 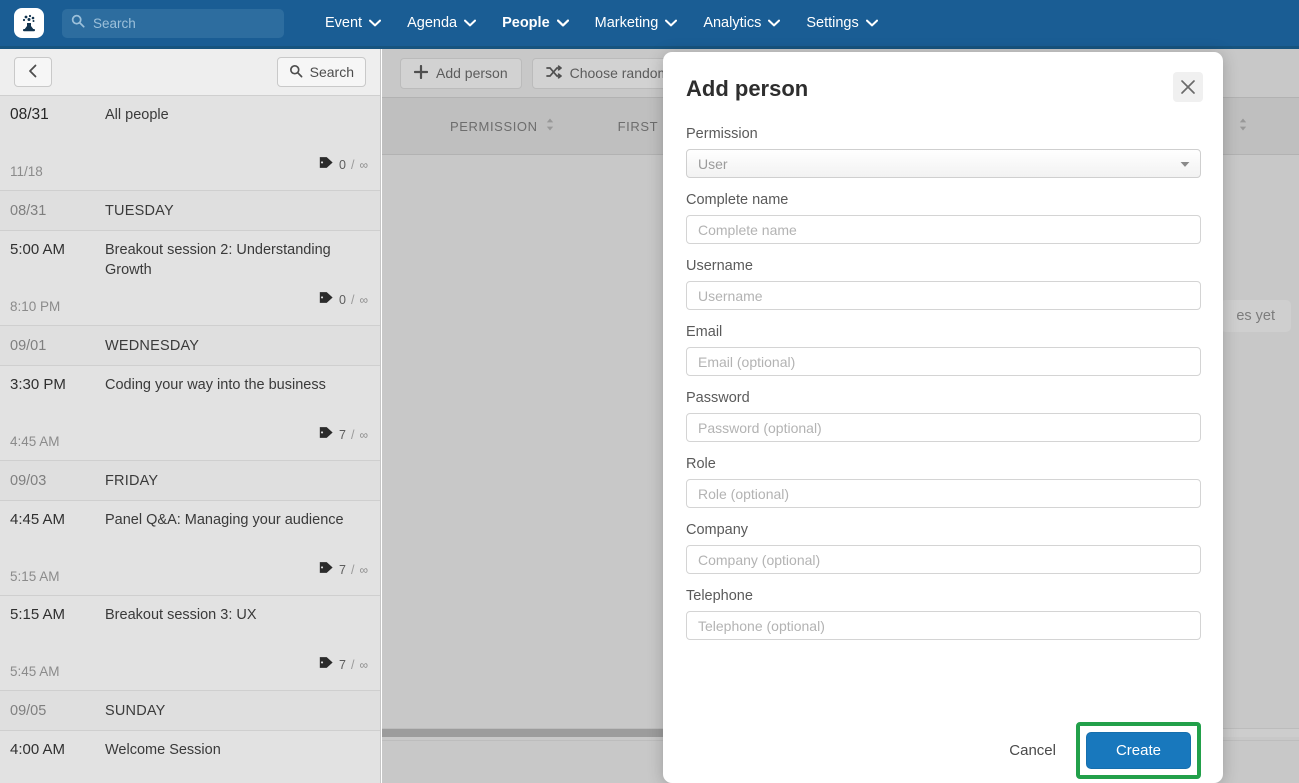 I want to click on telephone-input, so click(x=943, y=625).